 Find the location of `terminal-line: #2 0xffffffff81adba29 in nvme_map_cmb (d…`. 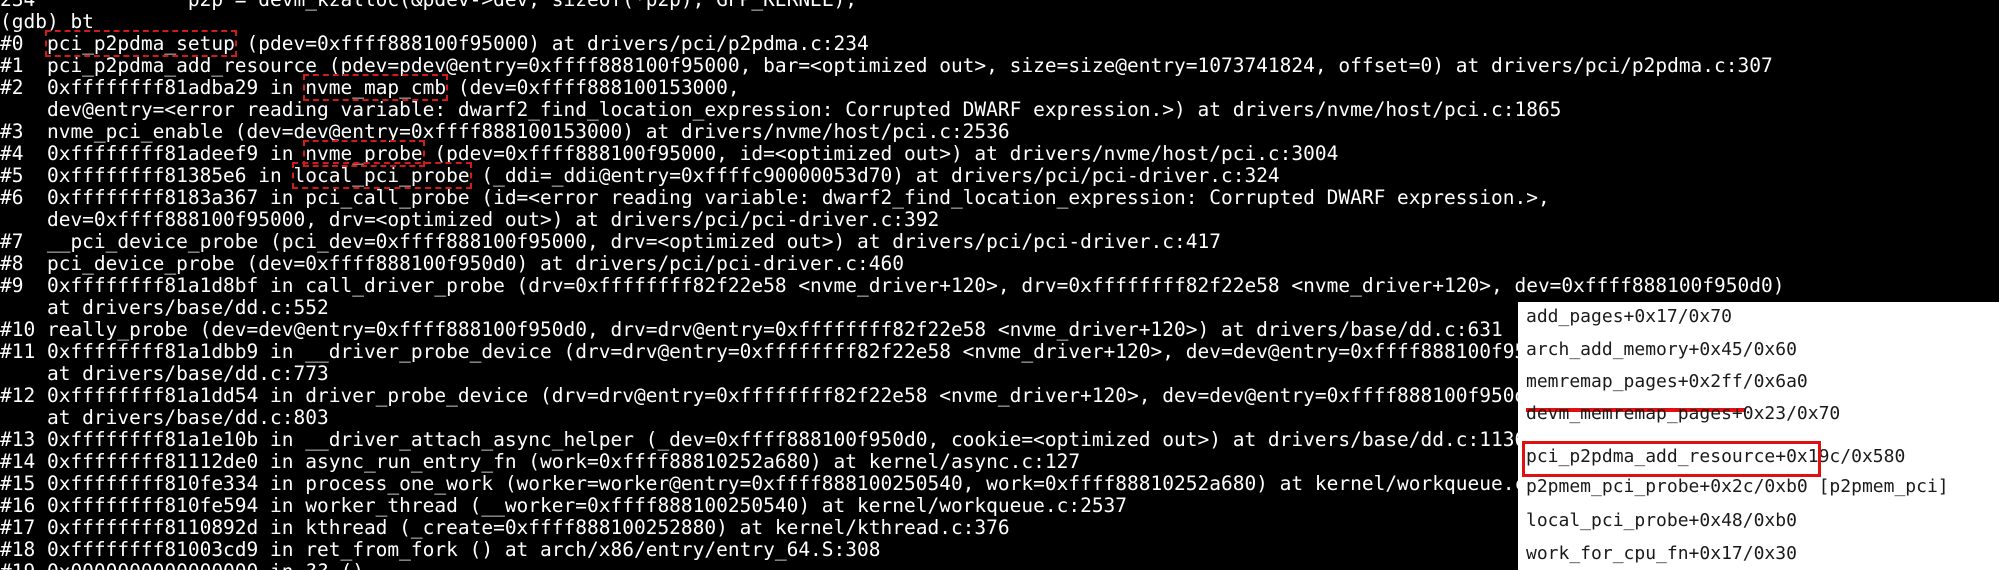

terminal-line: #2 0xffffffff81adba29 in nvme_map_cmb (d… is located at coordinates (370, 87).